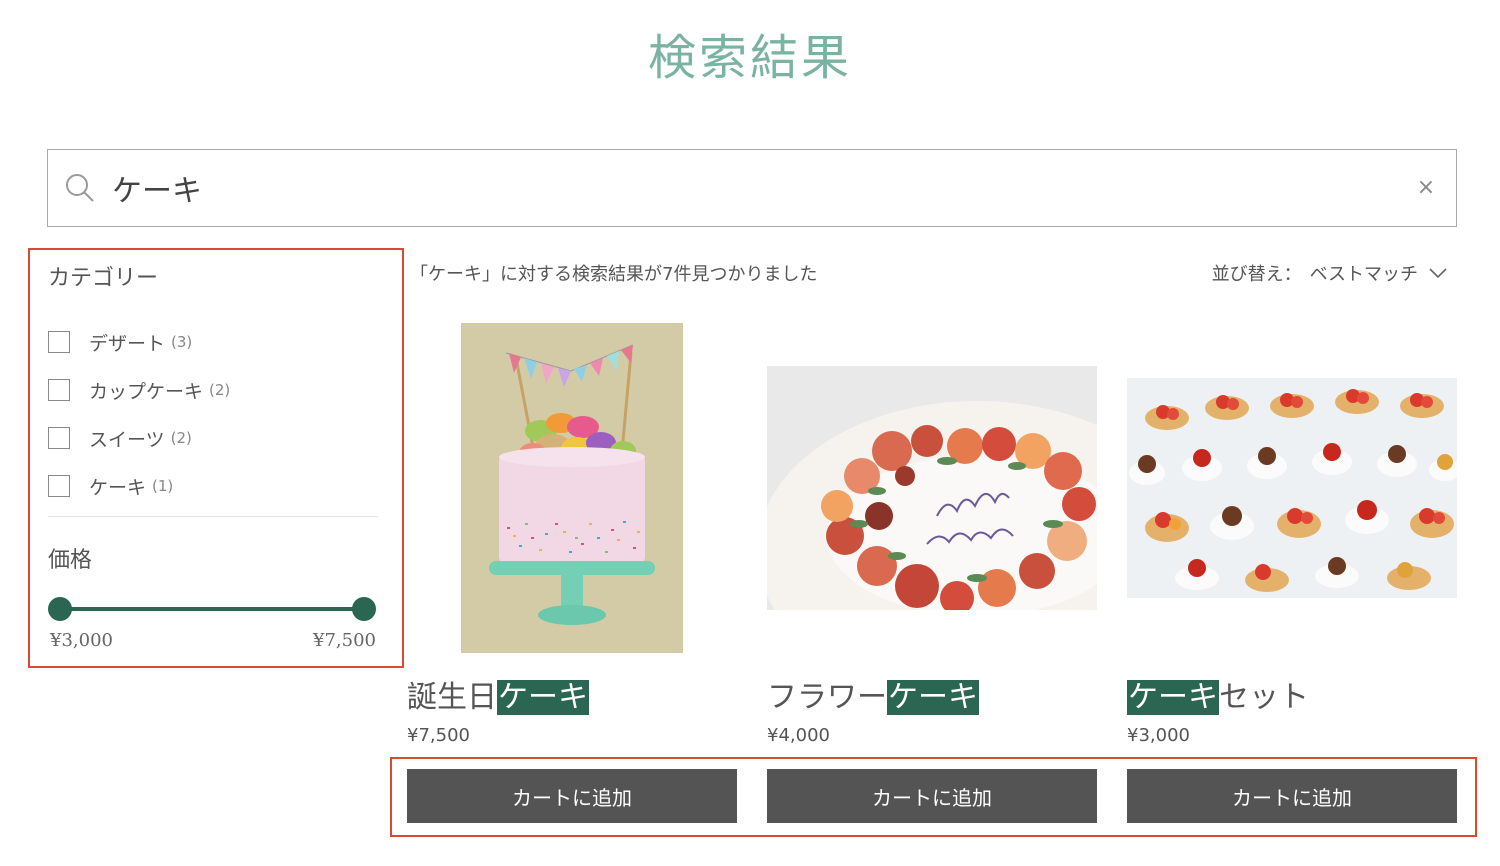 This screenshot has height=866, width=1500. What do you see at coordinates (80, 188) in the screenshot?
I see `search-icon` at bounding box center [80, 188].